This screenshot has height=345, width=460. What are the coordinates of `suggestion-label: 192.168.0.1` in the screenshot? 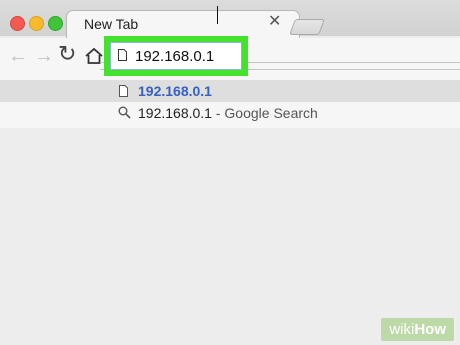 It's located at (175, 91).